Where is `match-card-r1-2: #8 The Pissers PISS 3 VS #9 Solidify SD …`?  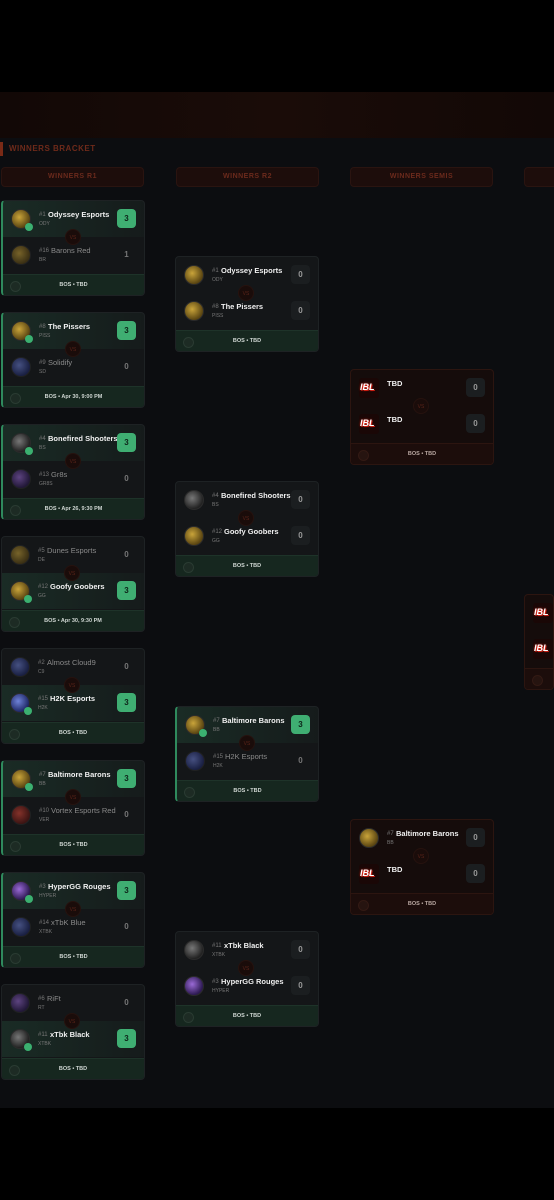
match-card-r1-2: #8 The Pissers PISS 3 VS #9 Solidify SD … is located at coordinates (73, 360).